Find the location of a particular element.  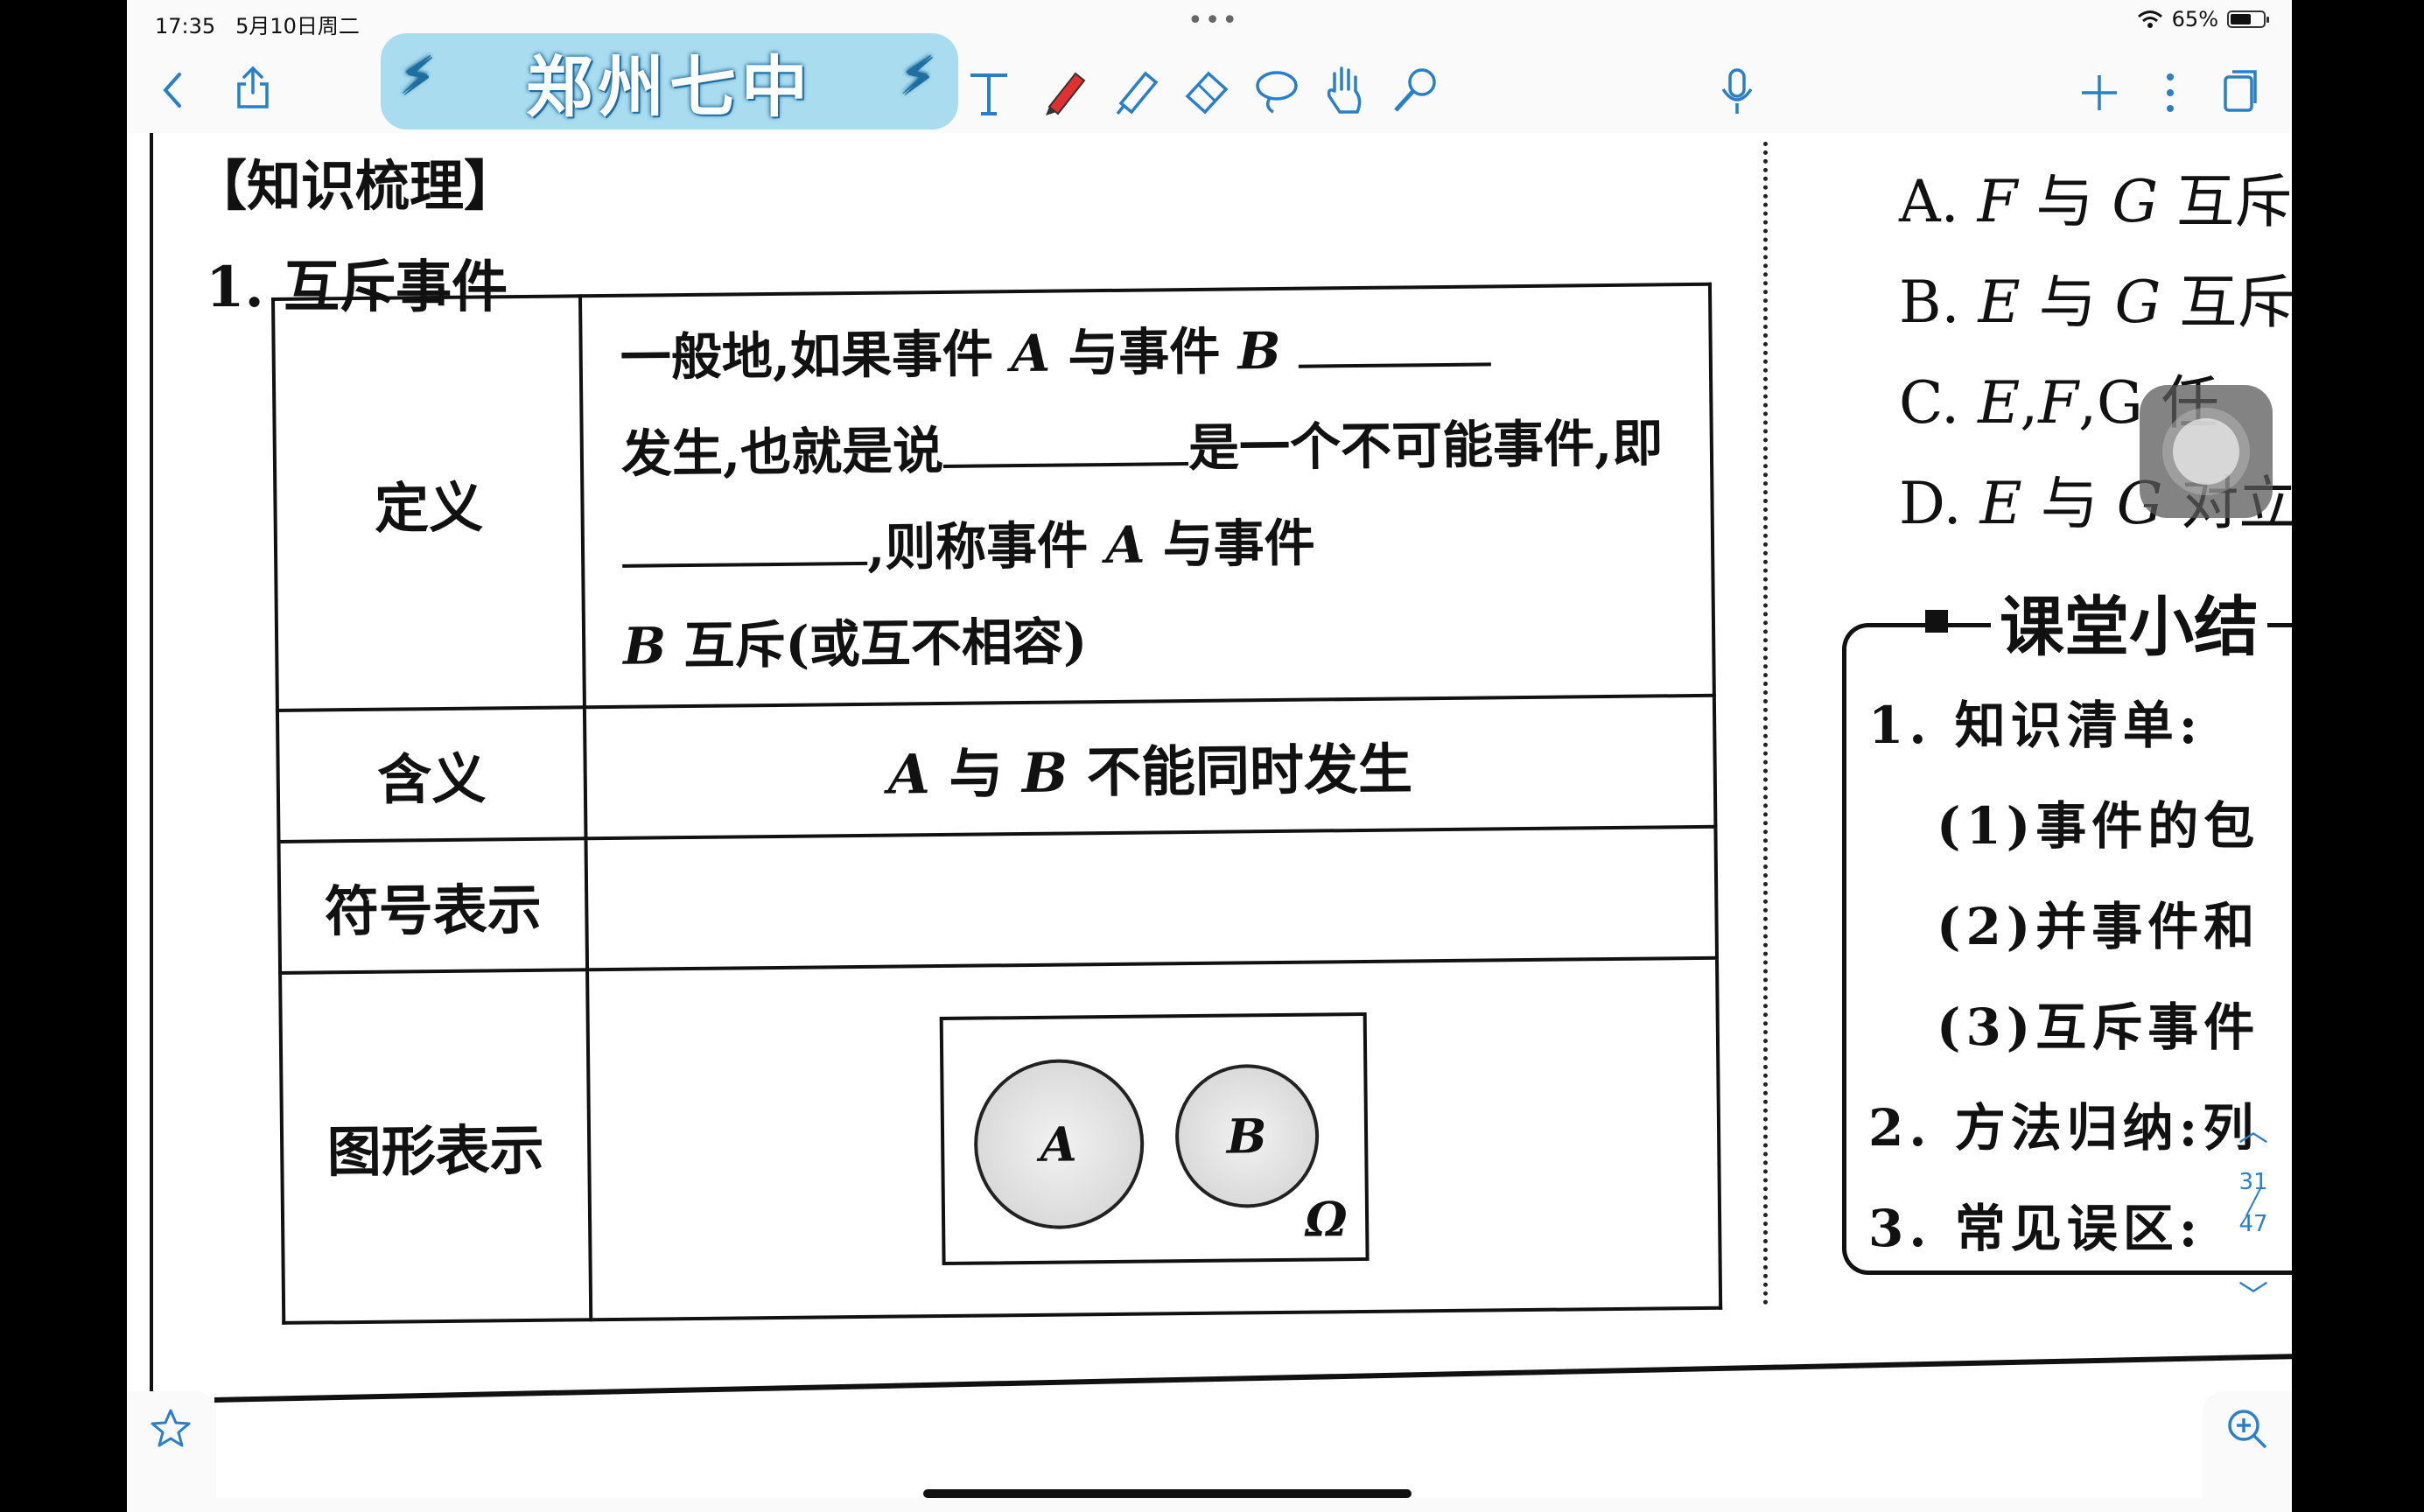

microphone-icon is located at coordinates (1737, 91).